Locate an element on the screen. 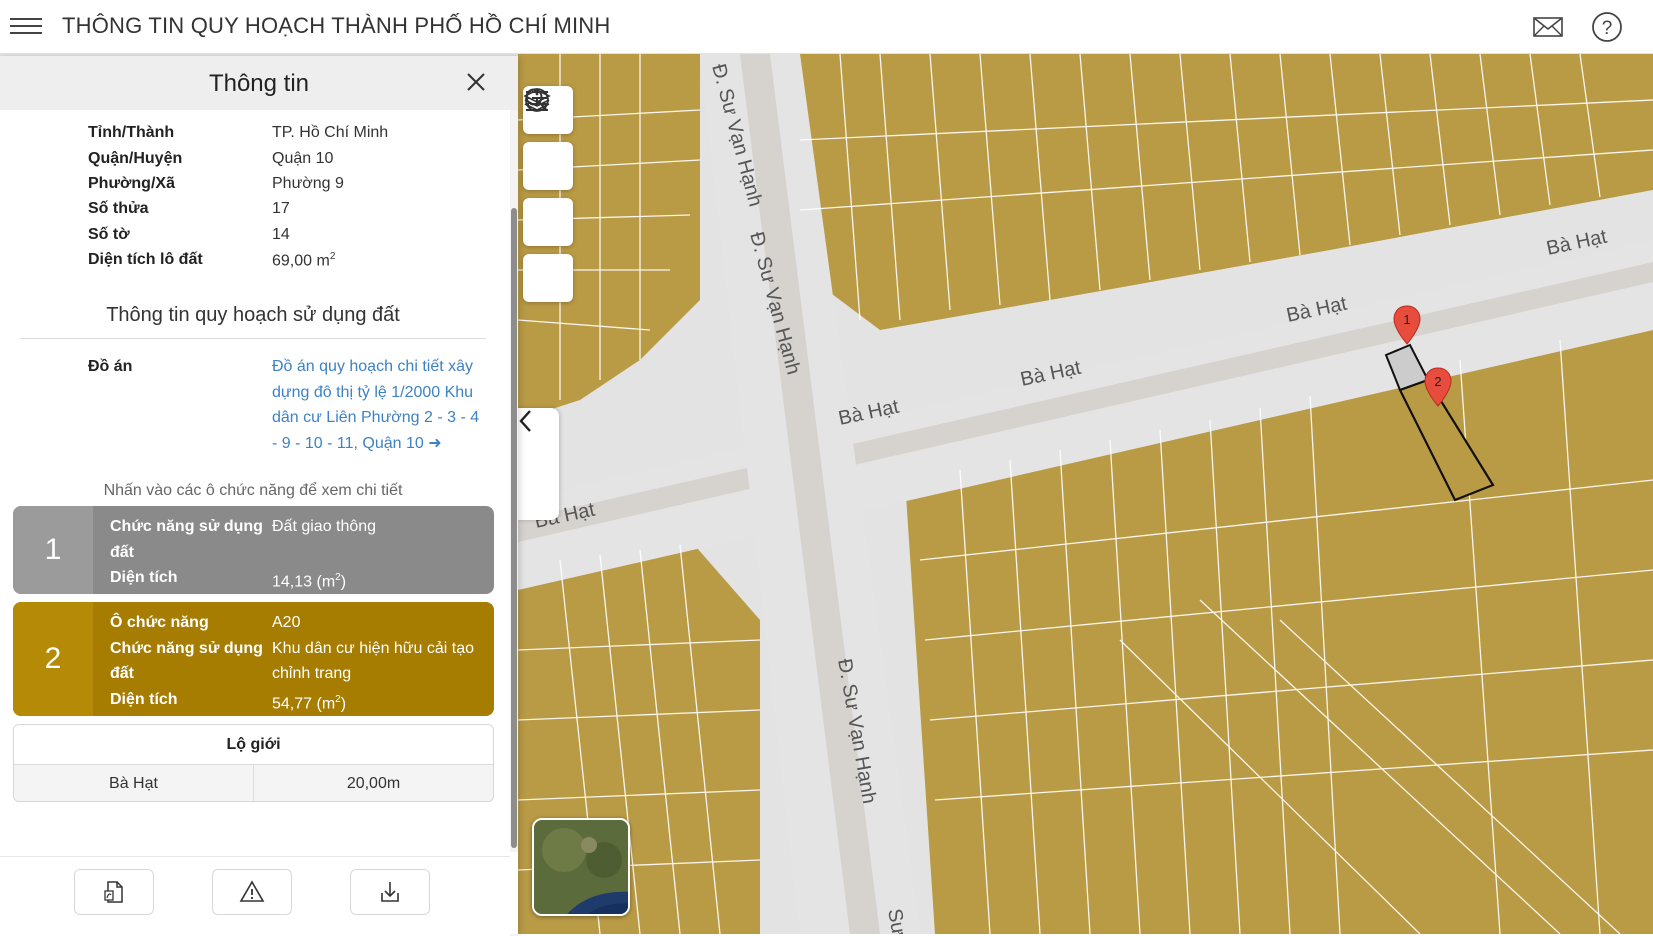 The height and width of the screenshot is (936, 1653). info-label: Số tờ is located at coordinates (109, 234).